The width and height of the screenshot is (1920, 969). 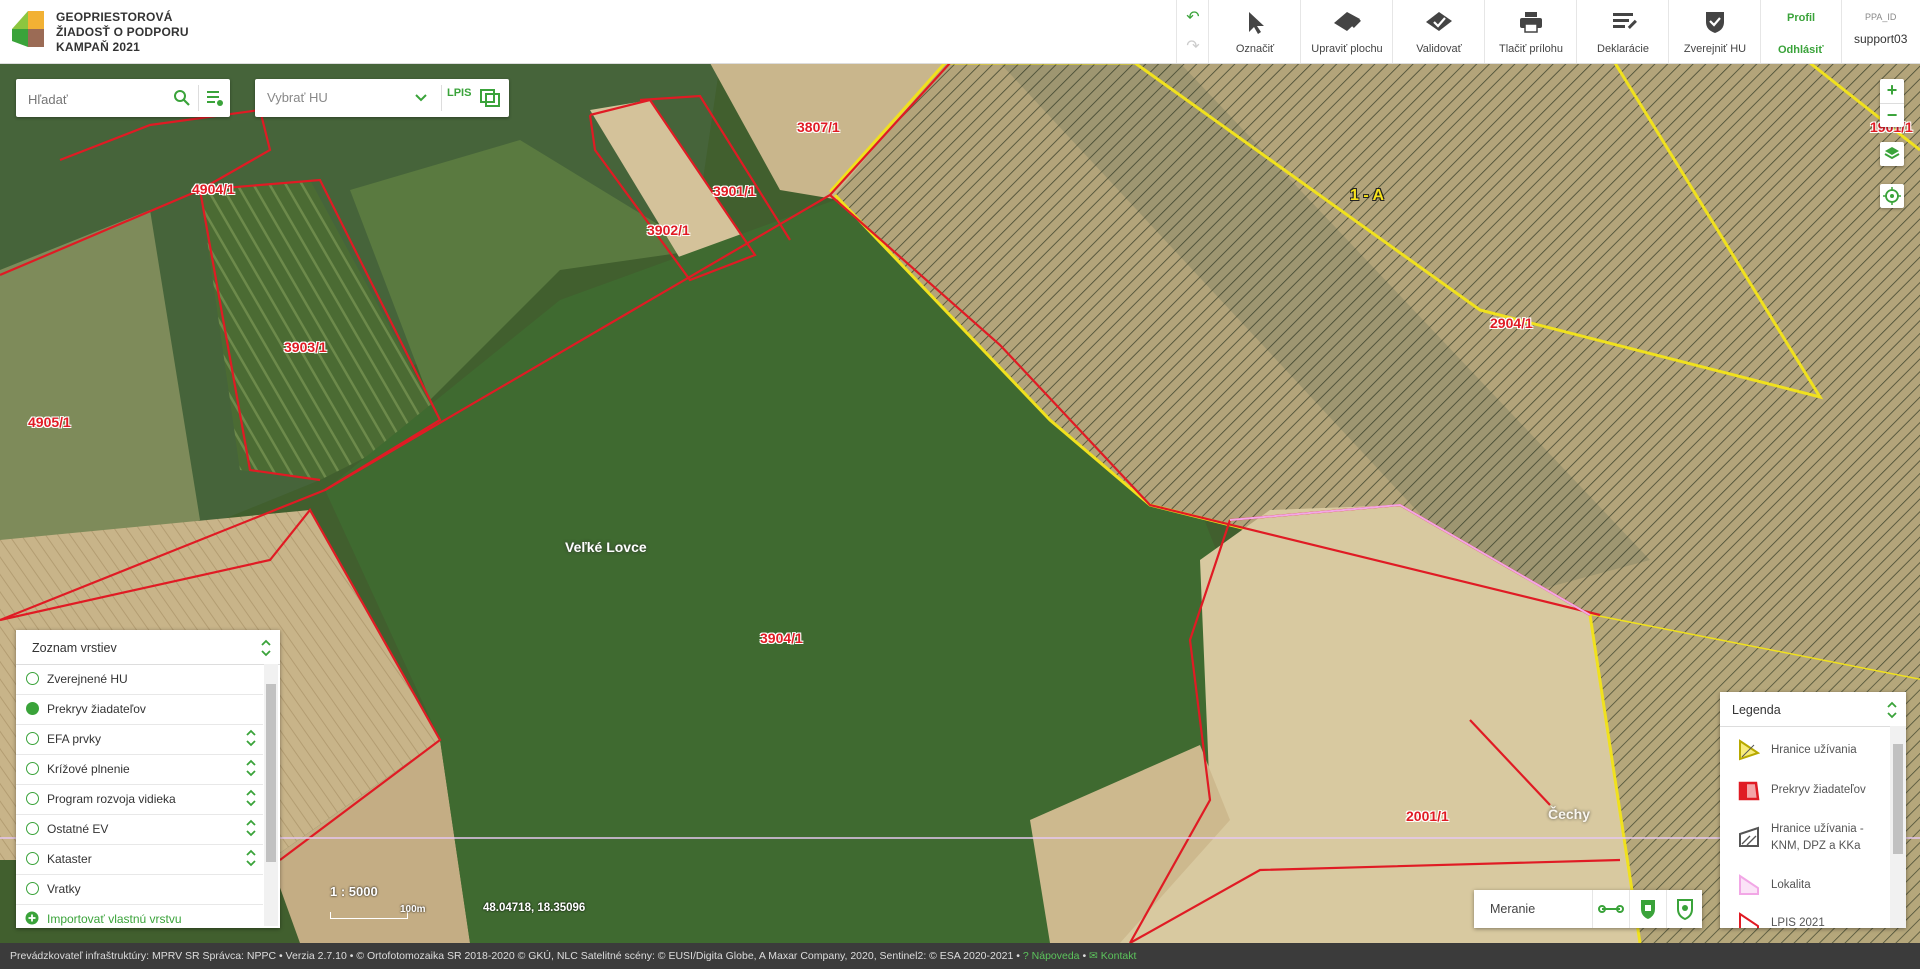 I want to click on profile-divider, so click(x=1841, y=31).